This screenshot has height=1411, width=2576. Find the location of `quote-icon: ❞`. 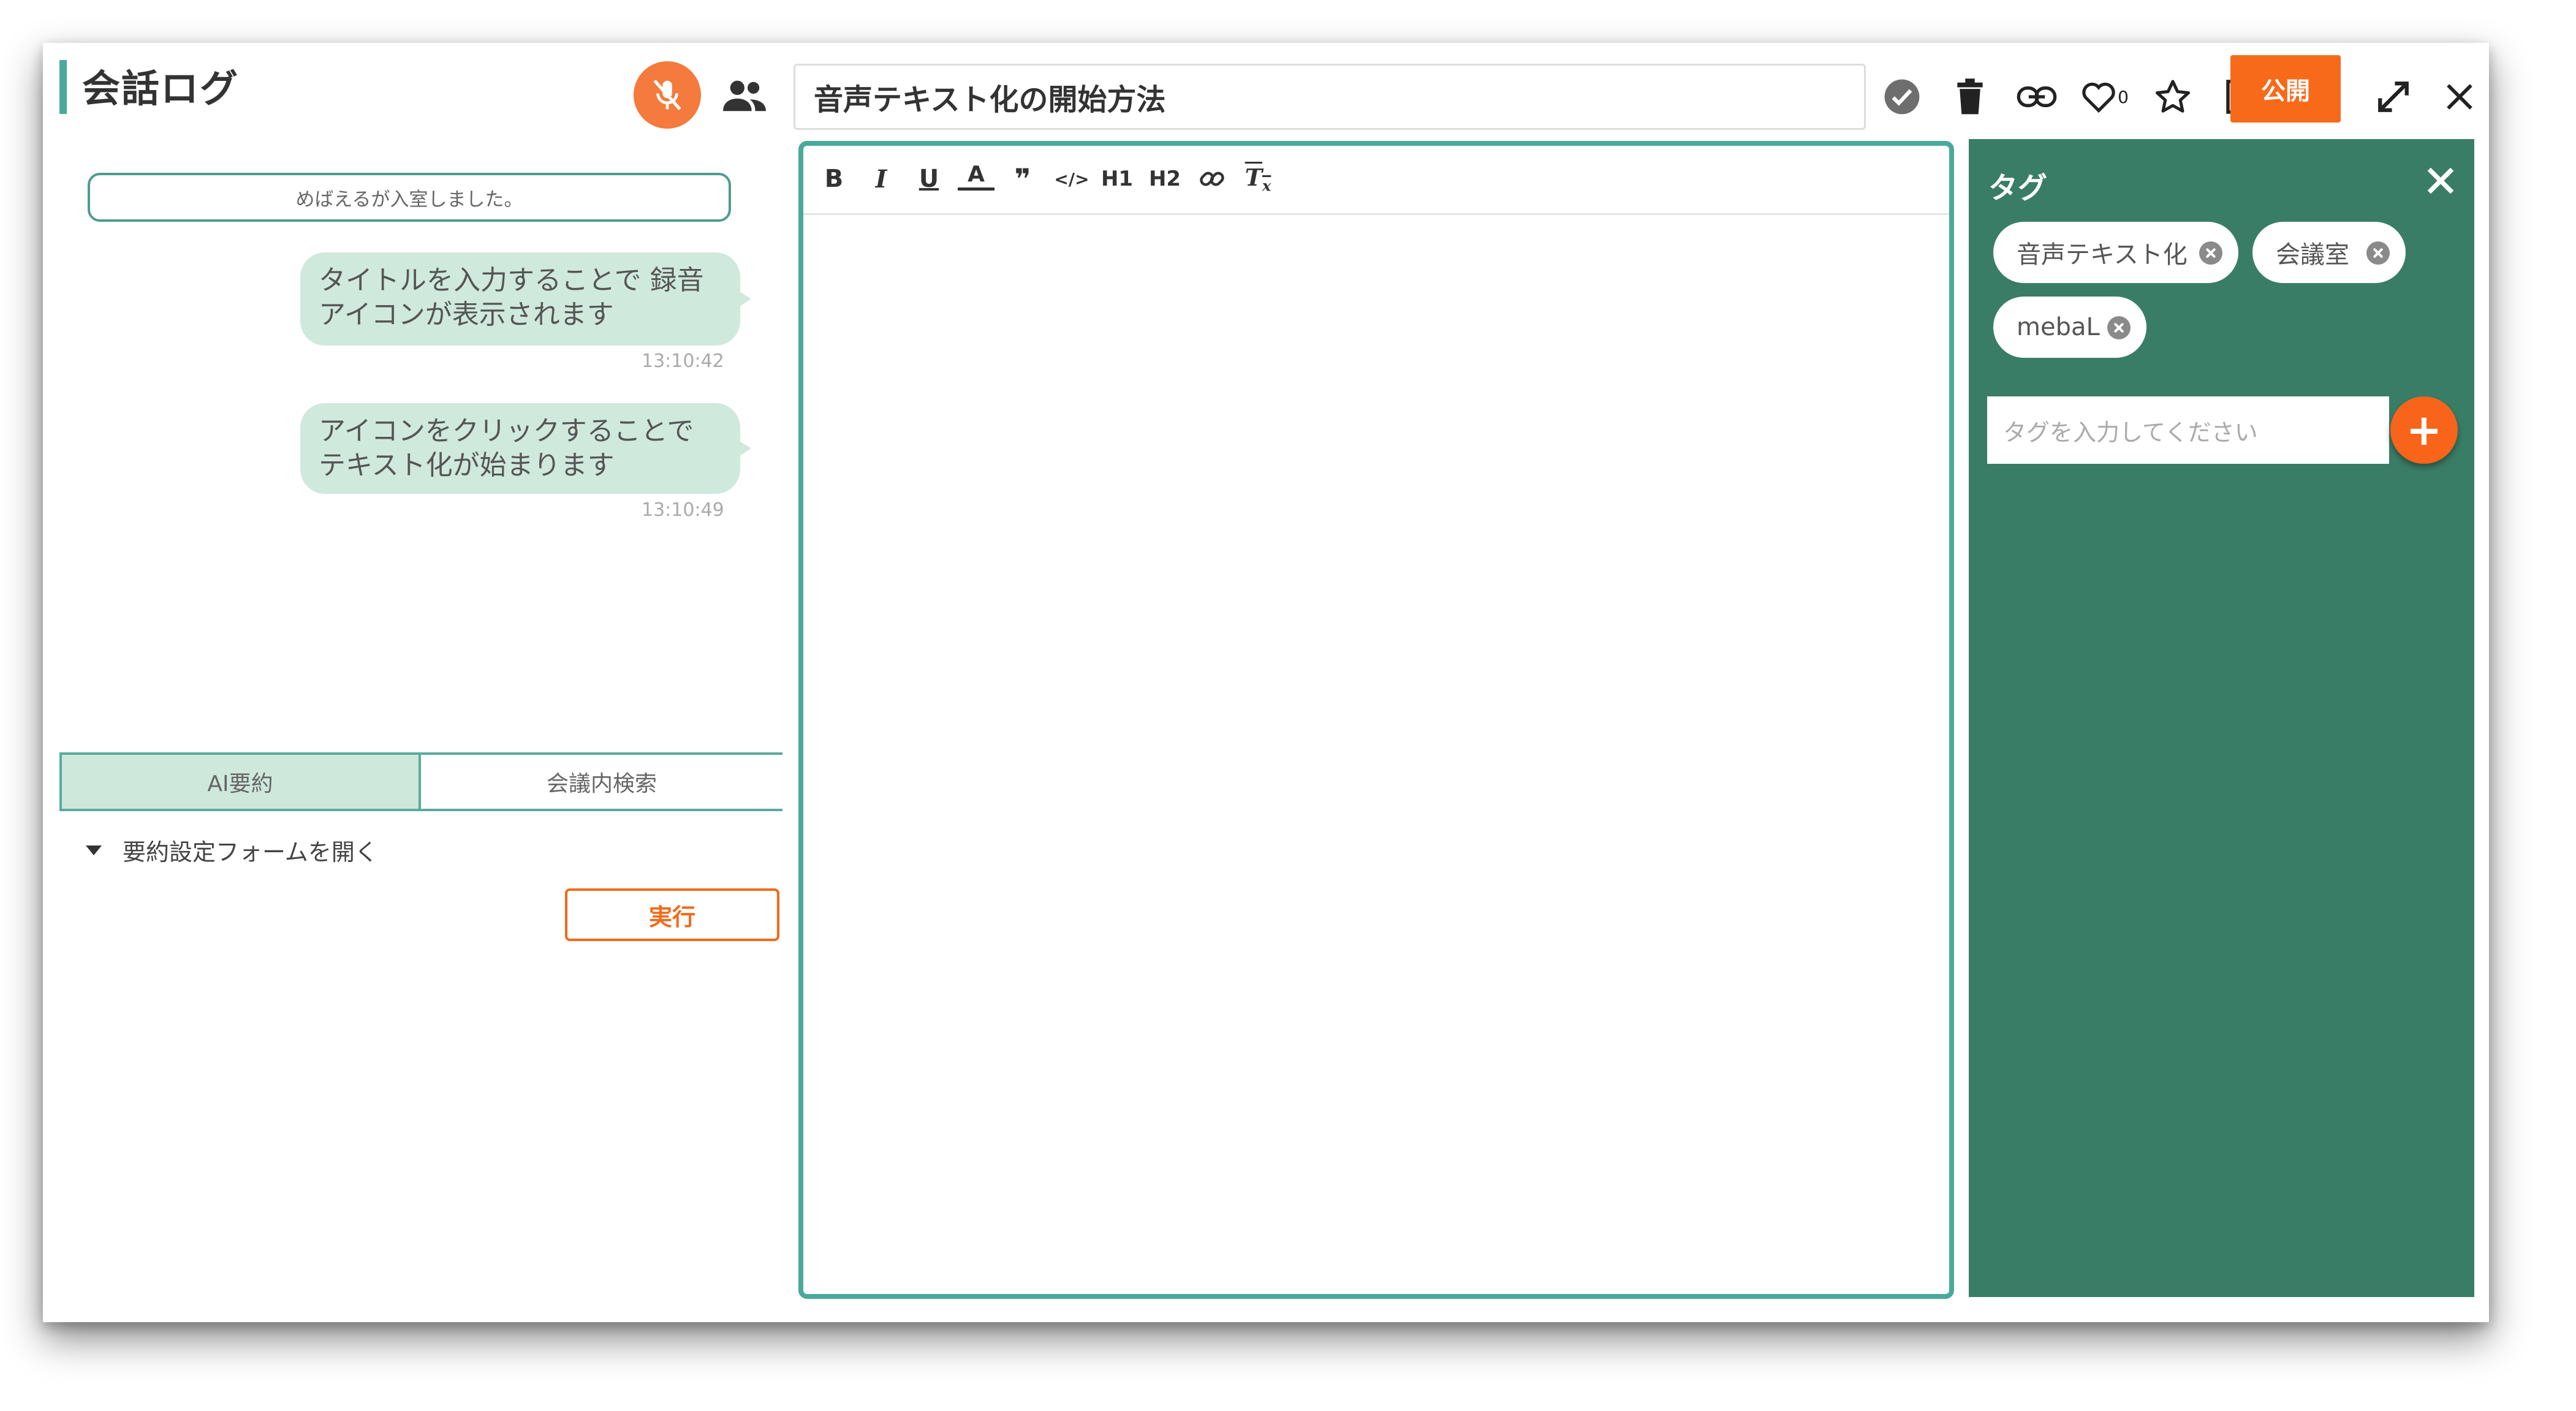

quote-icon: ❞ is located at coordinates (1023, 178).